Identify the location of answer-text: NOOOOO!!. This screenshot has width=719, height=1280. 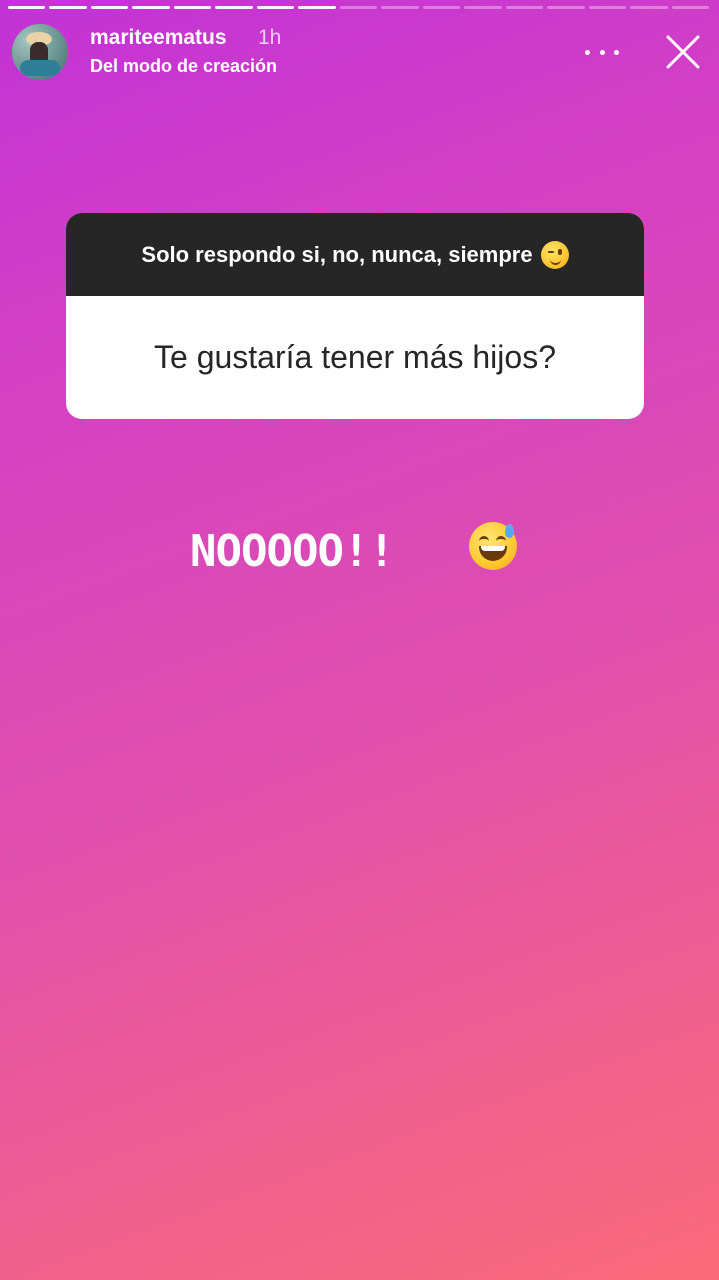
(292, 551).